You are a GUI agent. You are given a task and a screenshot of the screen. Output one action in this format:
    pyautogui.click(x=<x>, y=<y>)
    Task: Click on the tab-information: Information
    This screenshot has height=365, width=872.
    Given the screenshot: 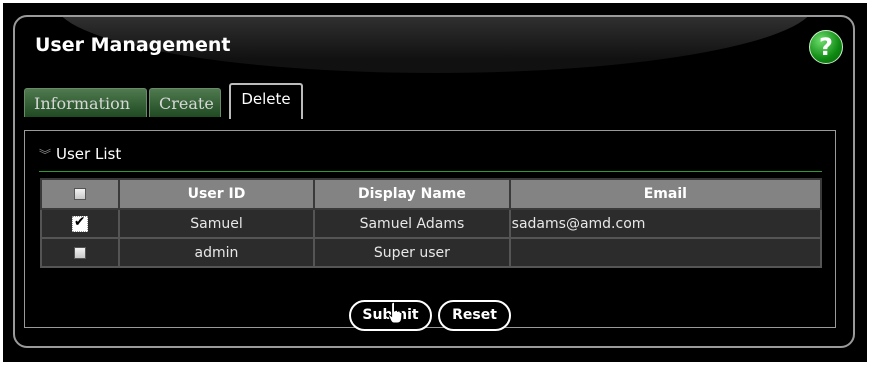 What is the action you would take?
    pyautogui.click(x=85, y=102)
    